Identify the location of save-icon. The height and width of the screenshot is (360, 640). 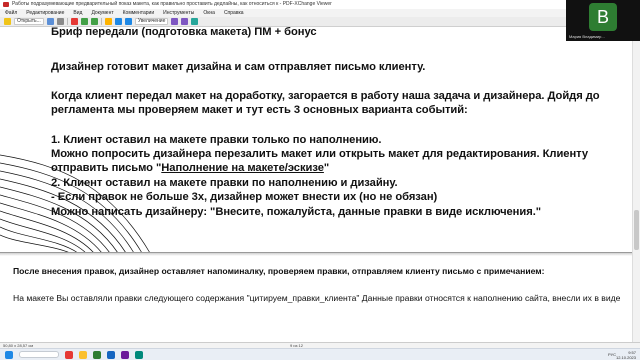
(50, 21).